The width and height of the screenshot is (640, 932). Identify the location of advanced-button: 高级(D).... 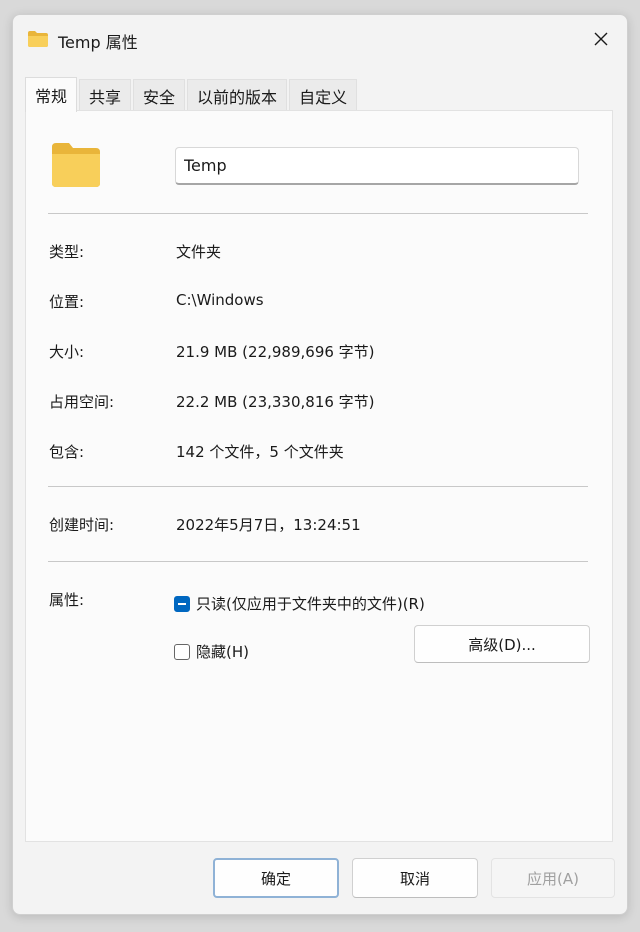
(502, 644).